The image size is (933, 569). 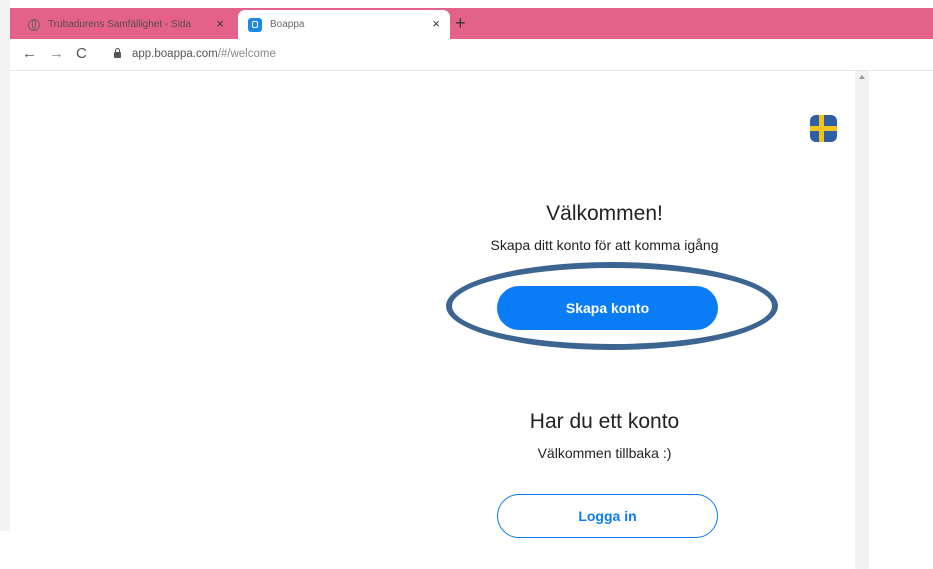 I want to click on tab-boappa: Boappa ×, so click(x=344, y=24).